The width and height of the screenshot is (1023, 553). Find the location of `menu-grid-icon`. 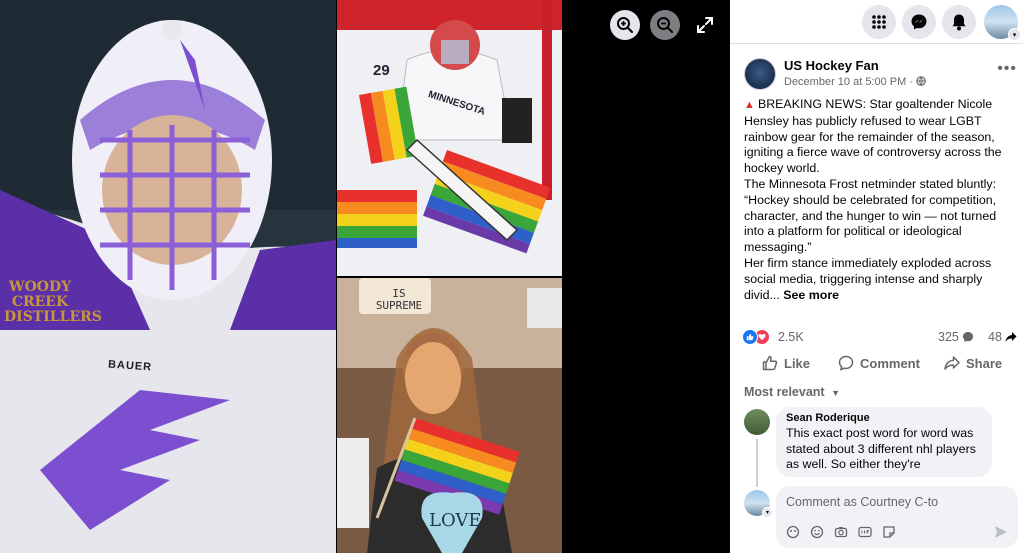

menu-grid-icon is located at coordinates (879, 22).